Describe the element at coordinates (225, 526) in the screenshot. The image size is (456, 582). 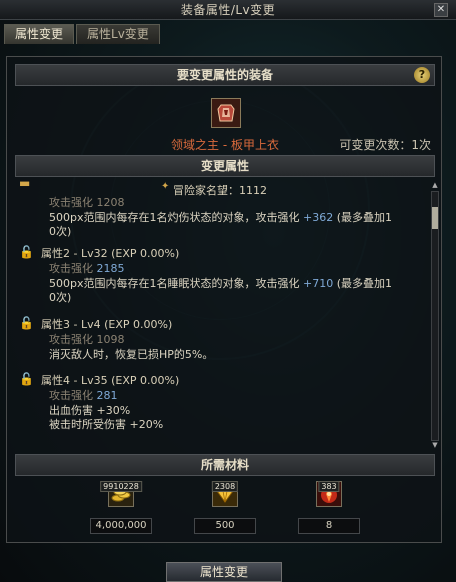
I see `material-required-amount: 500` at that location.